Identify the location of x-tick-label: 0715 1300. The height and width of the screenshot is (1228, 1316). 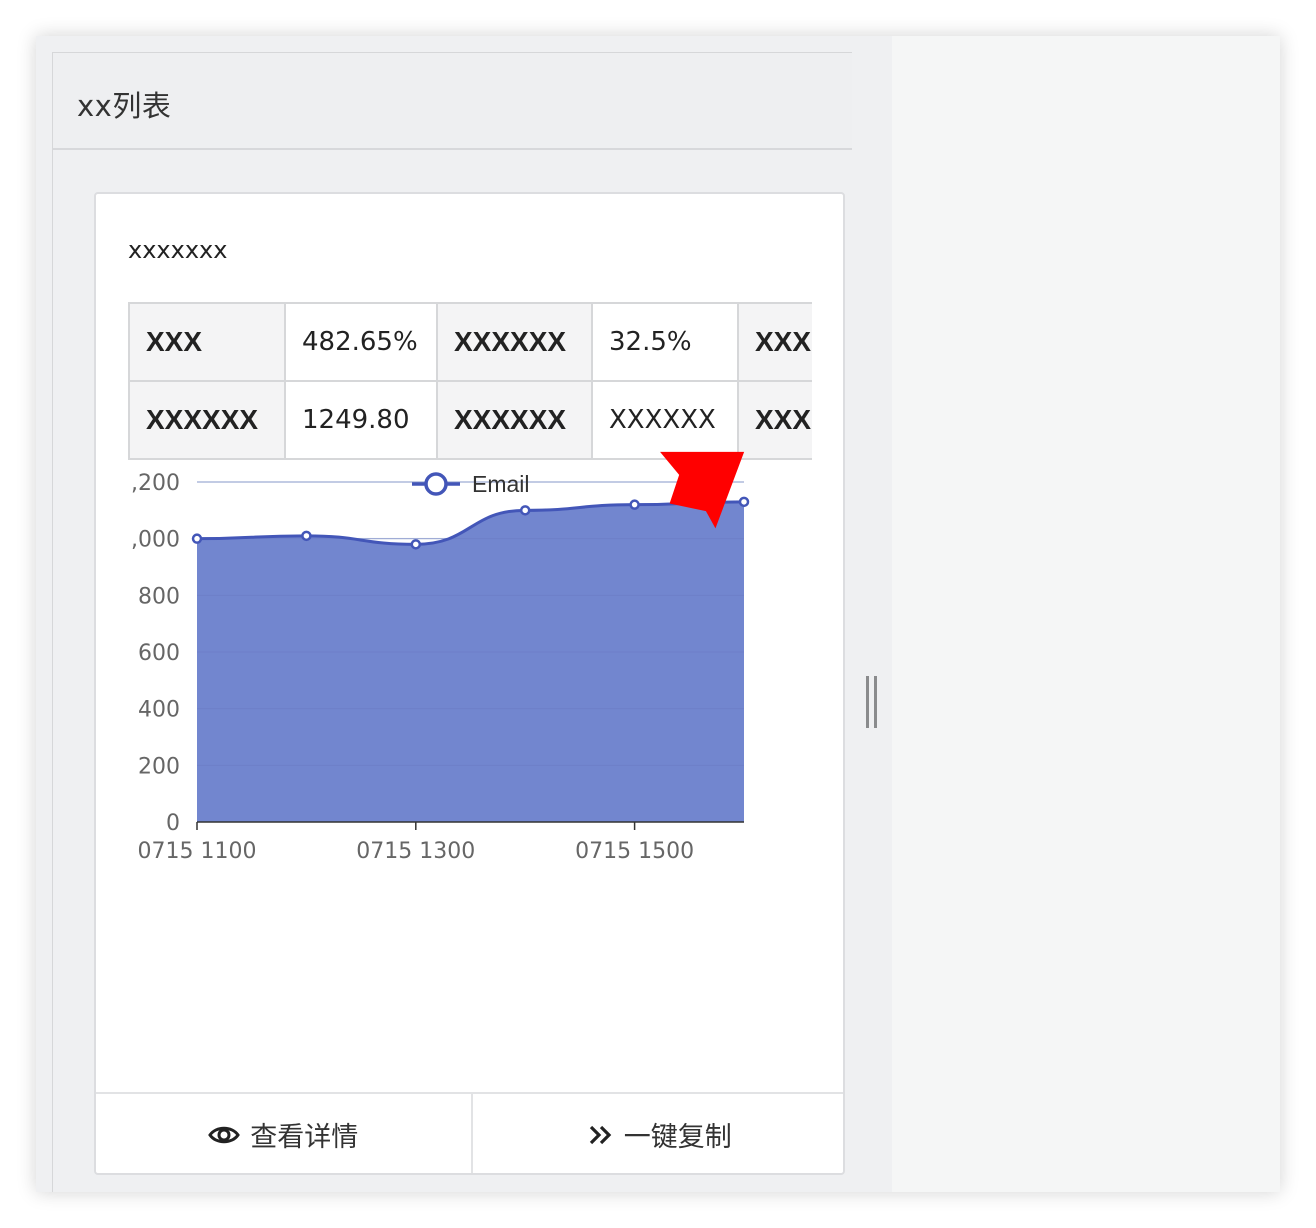
(415, 851).